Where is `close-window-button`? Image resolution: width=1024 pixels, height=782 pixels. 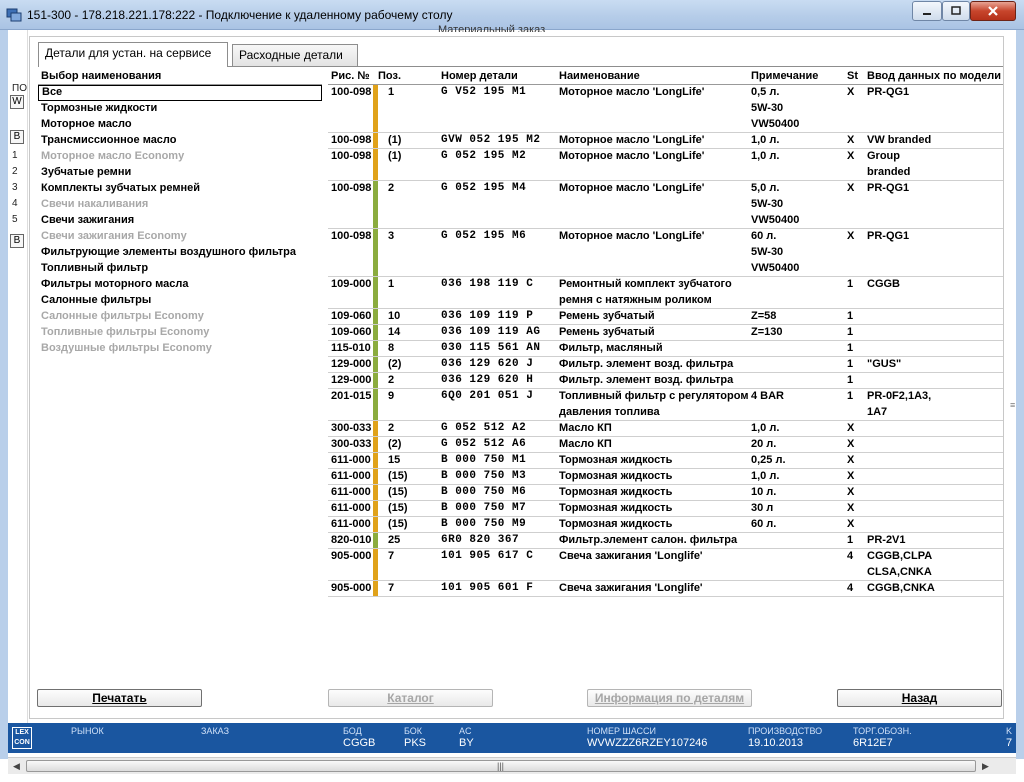
close-window-button is located at coordinates (993, 11).